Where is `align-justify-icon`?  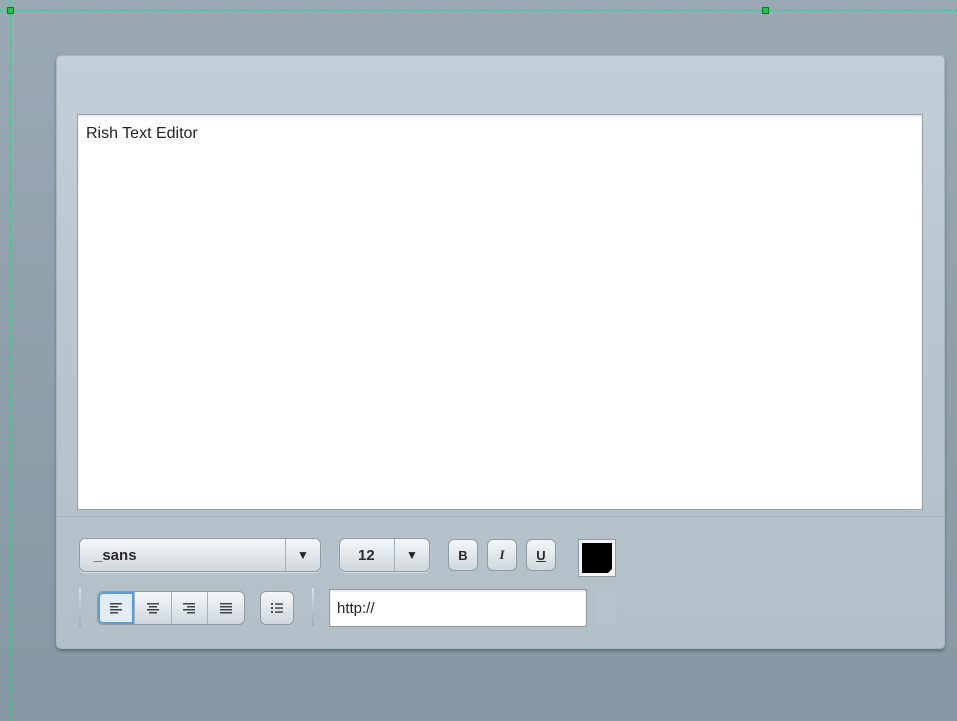
align-justify-icon is located at coordinates (226, 608).